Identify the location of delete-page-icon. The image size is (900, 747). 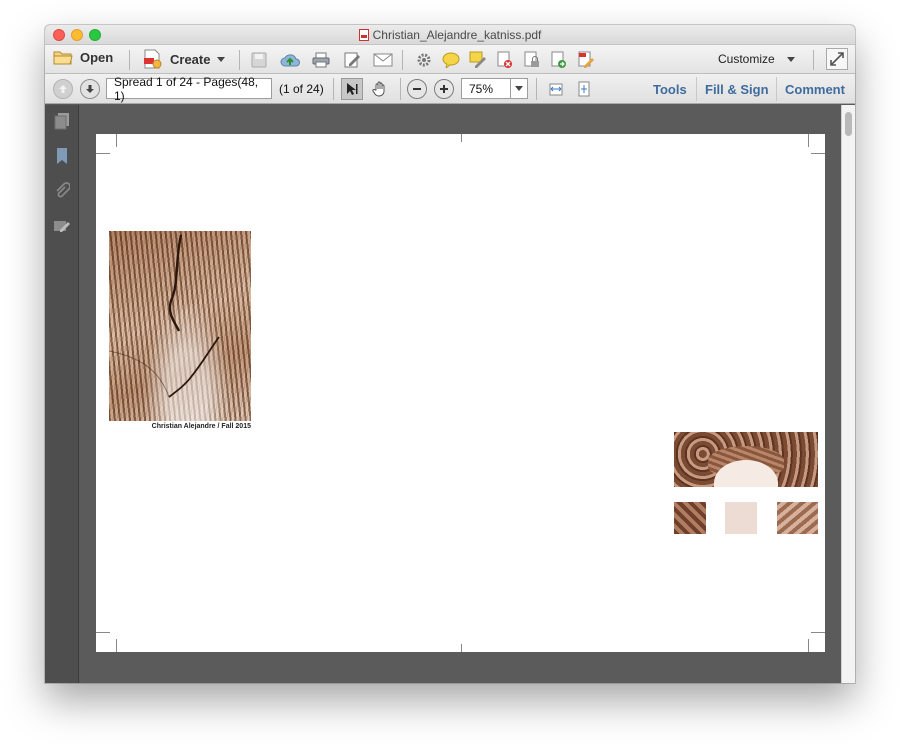
(505, 60).